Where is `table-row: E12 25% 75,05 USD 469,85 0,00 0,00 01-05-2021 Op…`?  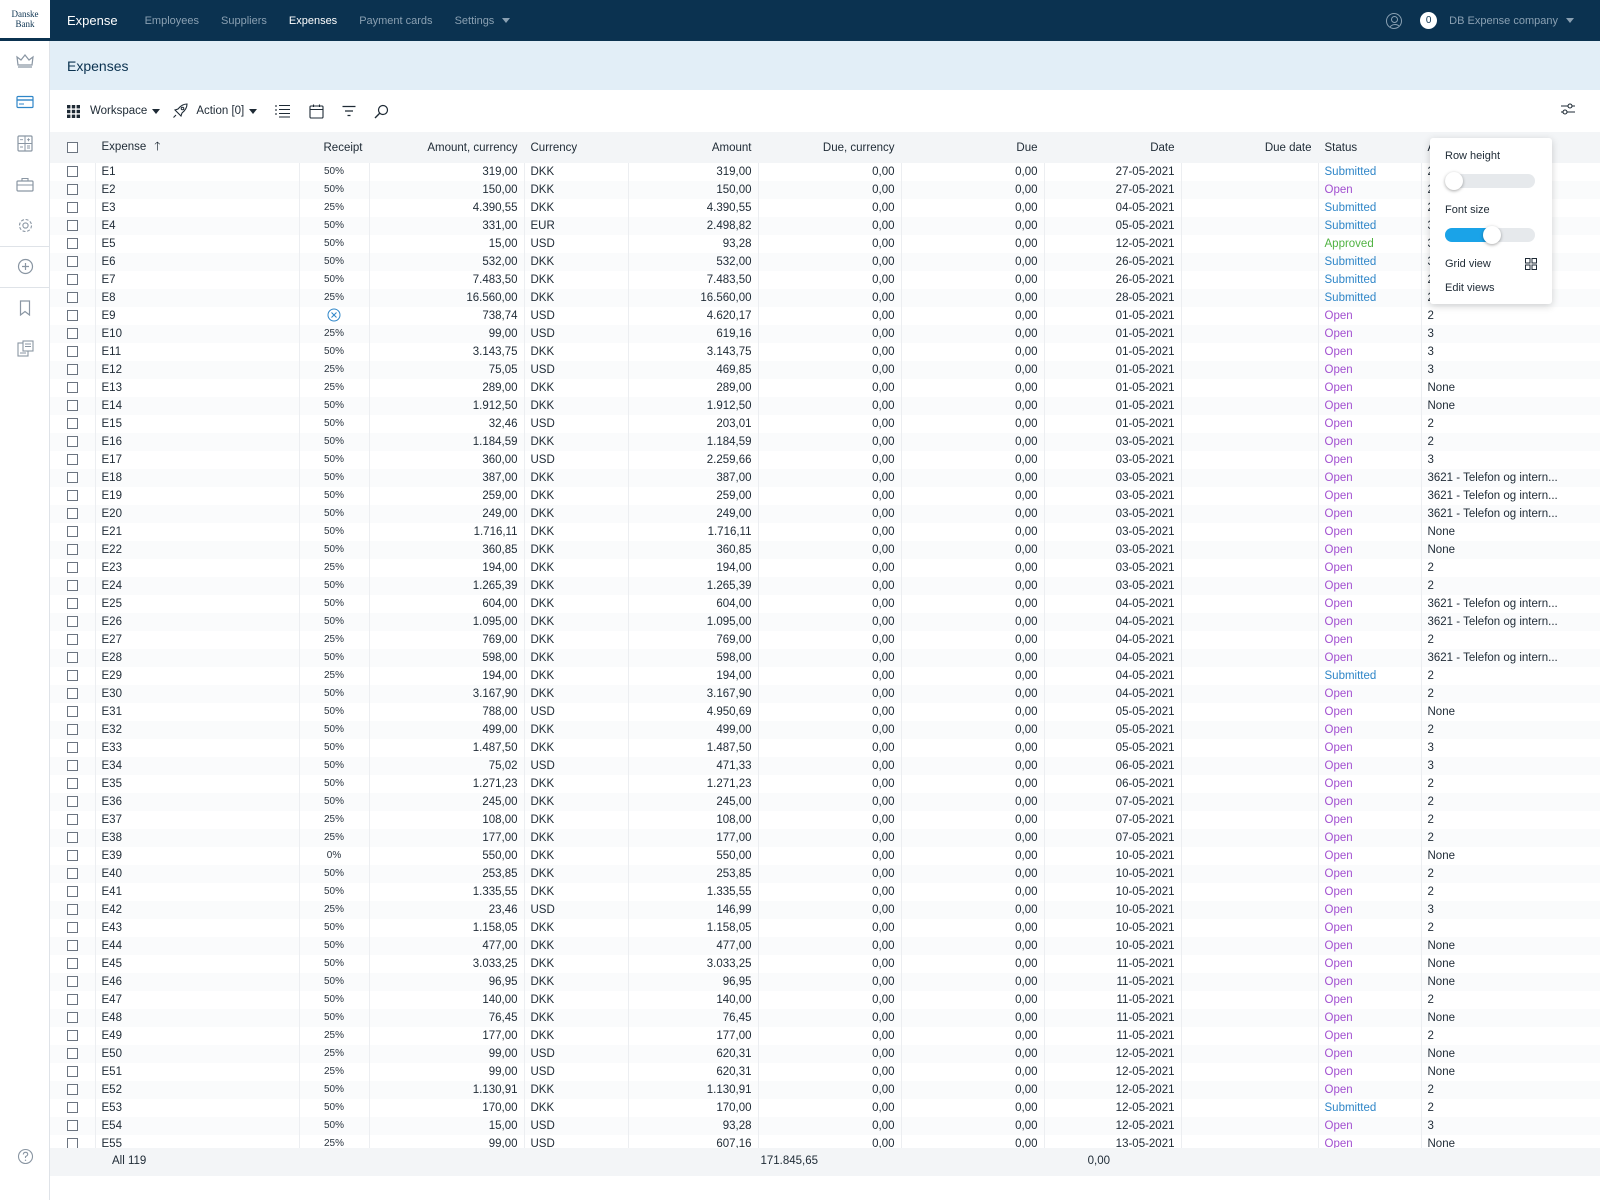
table-row: E12 25% 75,05 USD 469,85 0,00 0,00 01-05-2021 Op… is located at coordinates (825, 370).